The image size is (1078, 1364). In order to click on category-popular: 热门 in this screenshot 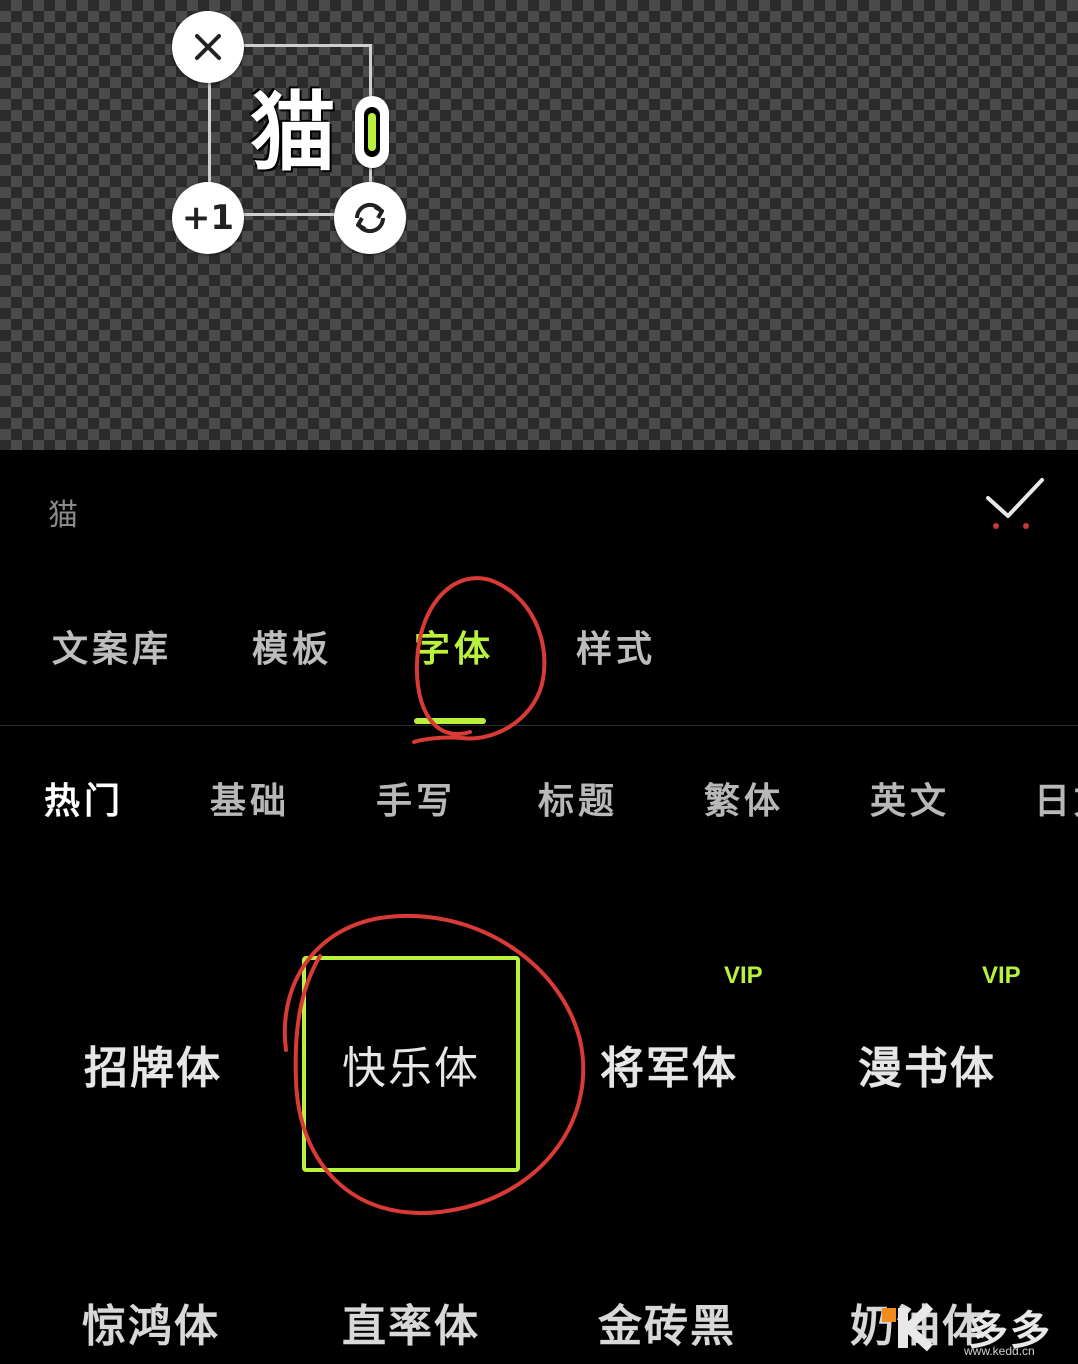, I will do `click(84, 798)`.